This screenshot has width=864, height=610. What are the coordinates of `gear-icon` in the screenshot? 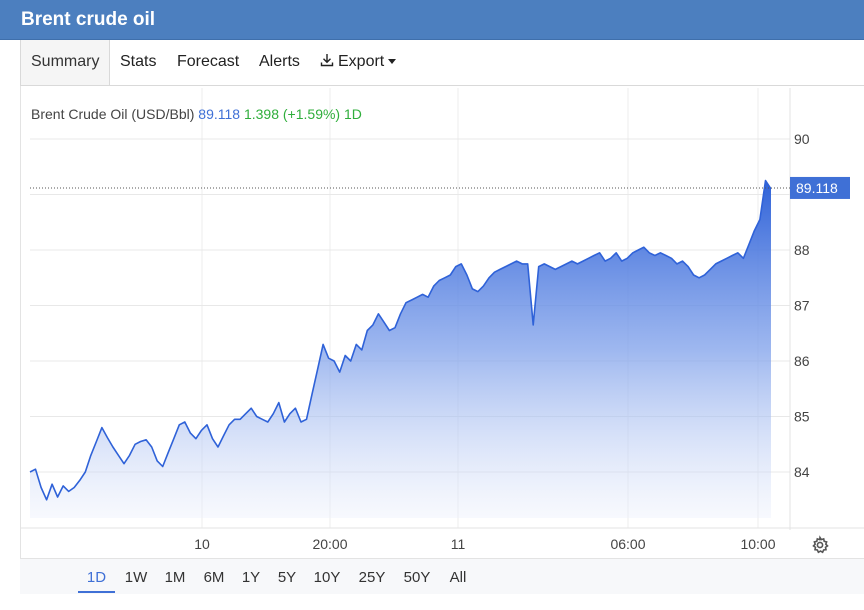 It's located at (820, 545).